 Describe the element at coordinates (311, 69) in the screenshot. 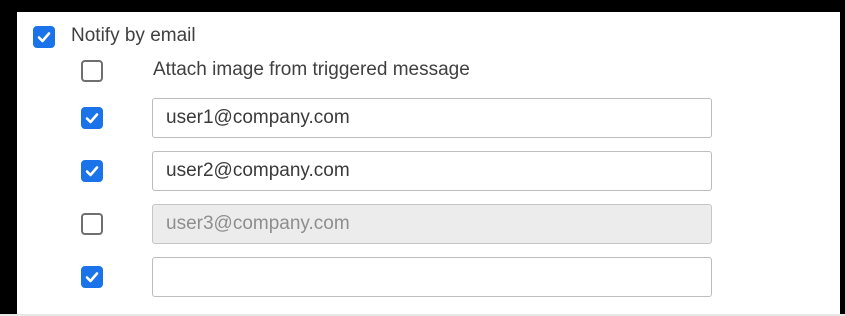

I see `attach-image-label: Attach image from triggered message` at that location.